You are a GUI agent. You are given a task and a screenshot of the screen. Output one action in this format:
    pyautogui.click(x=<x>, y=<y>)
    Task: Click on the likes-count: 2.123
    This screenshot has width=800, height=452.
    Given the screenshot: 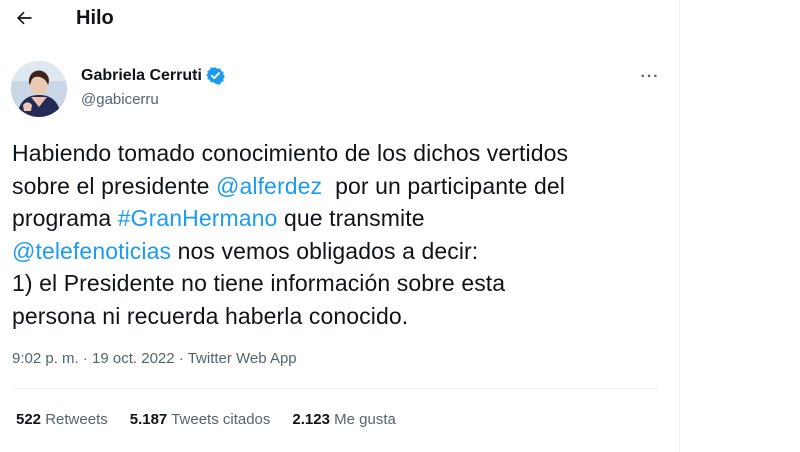 What is the action you would take?
    pyautogui.click(x=311, y=419)
    